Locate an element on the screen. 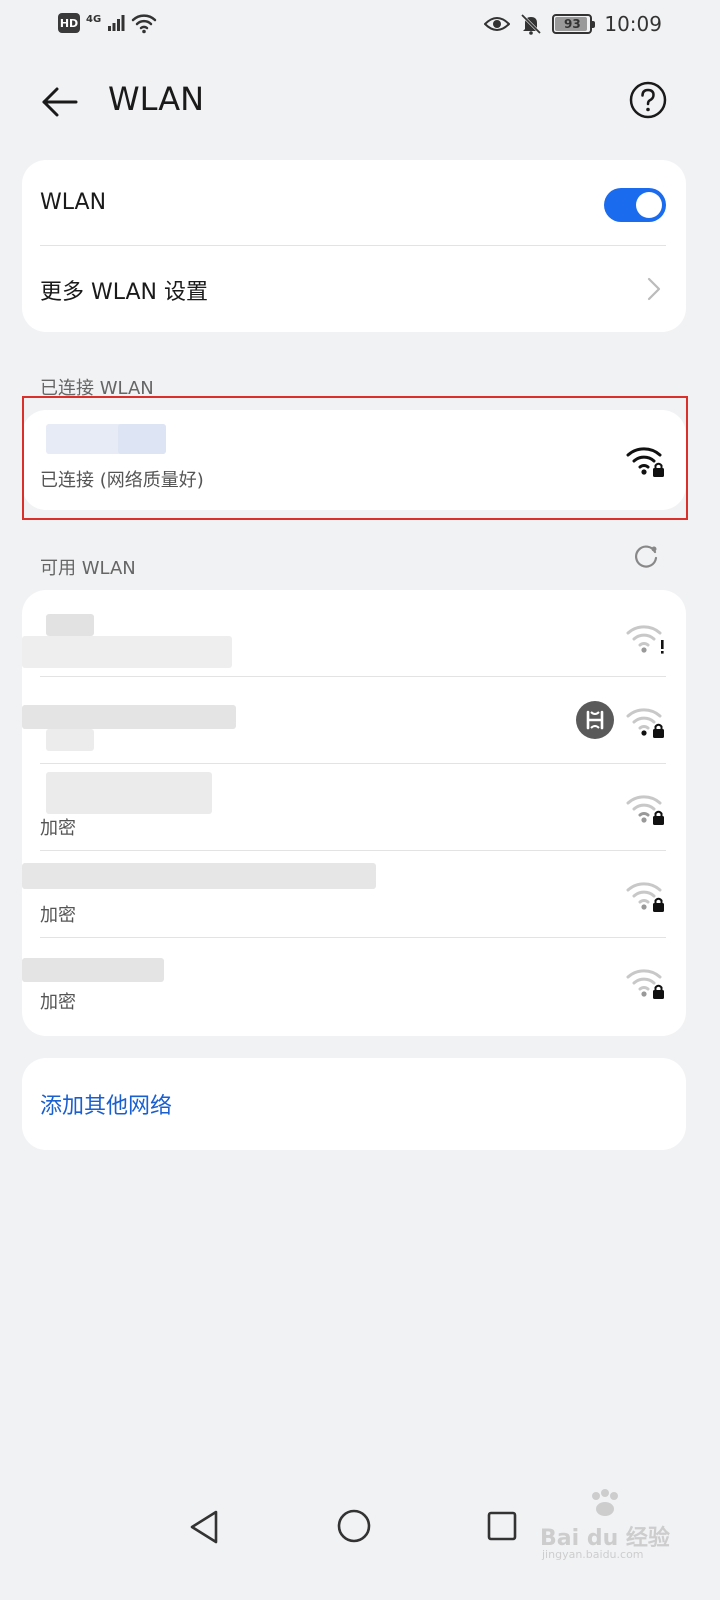  nav-back-icon is located at coordinates (204, 1527).